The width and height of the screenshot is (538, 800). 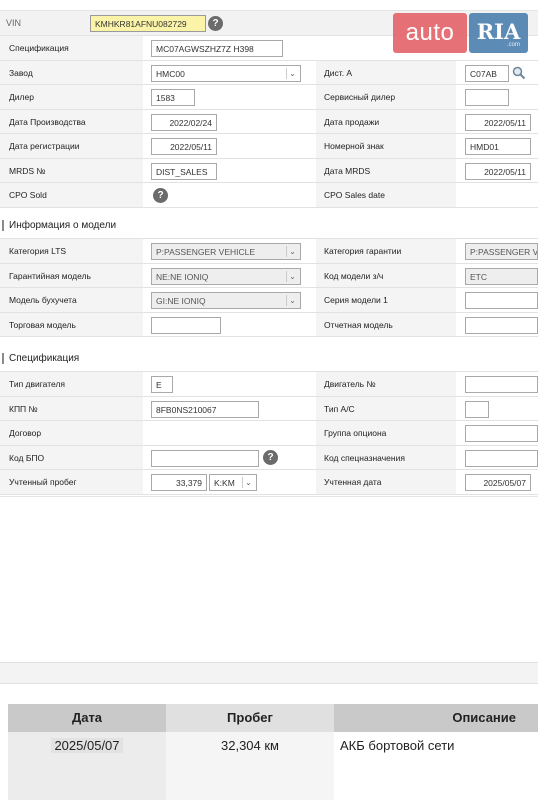 What do you see at coordinates (501, 300) in the screenshot?
I see `model-series-field` at bounding box center [501, 300].